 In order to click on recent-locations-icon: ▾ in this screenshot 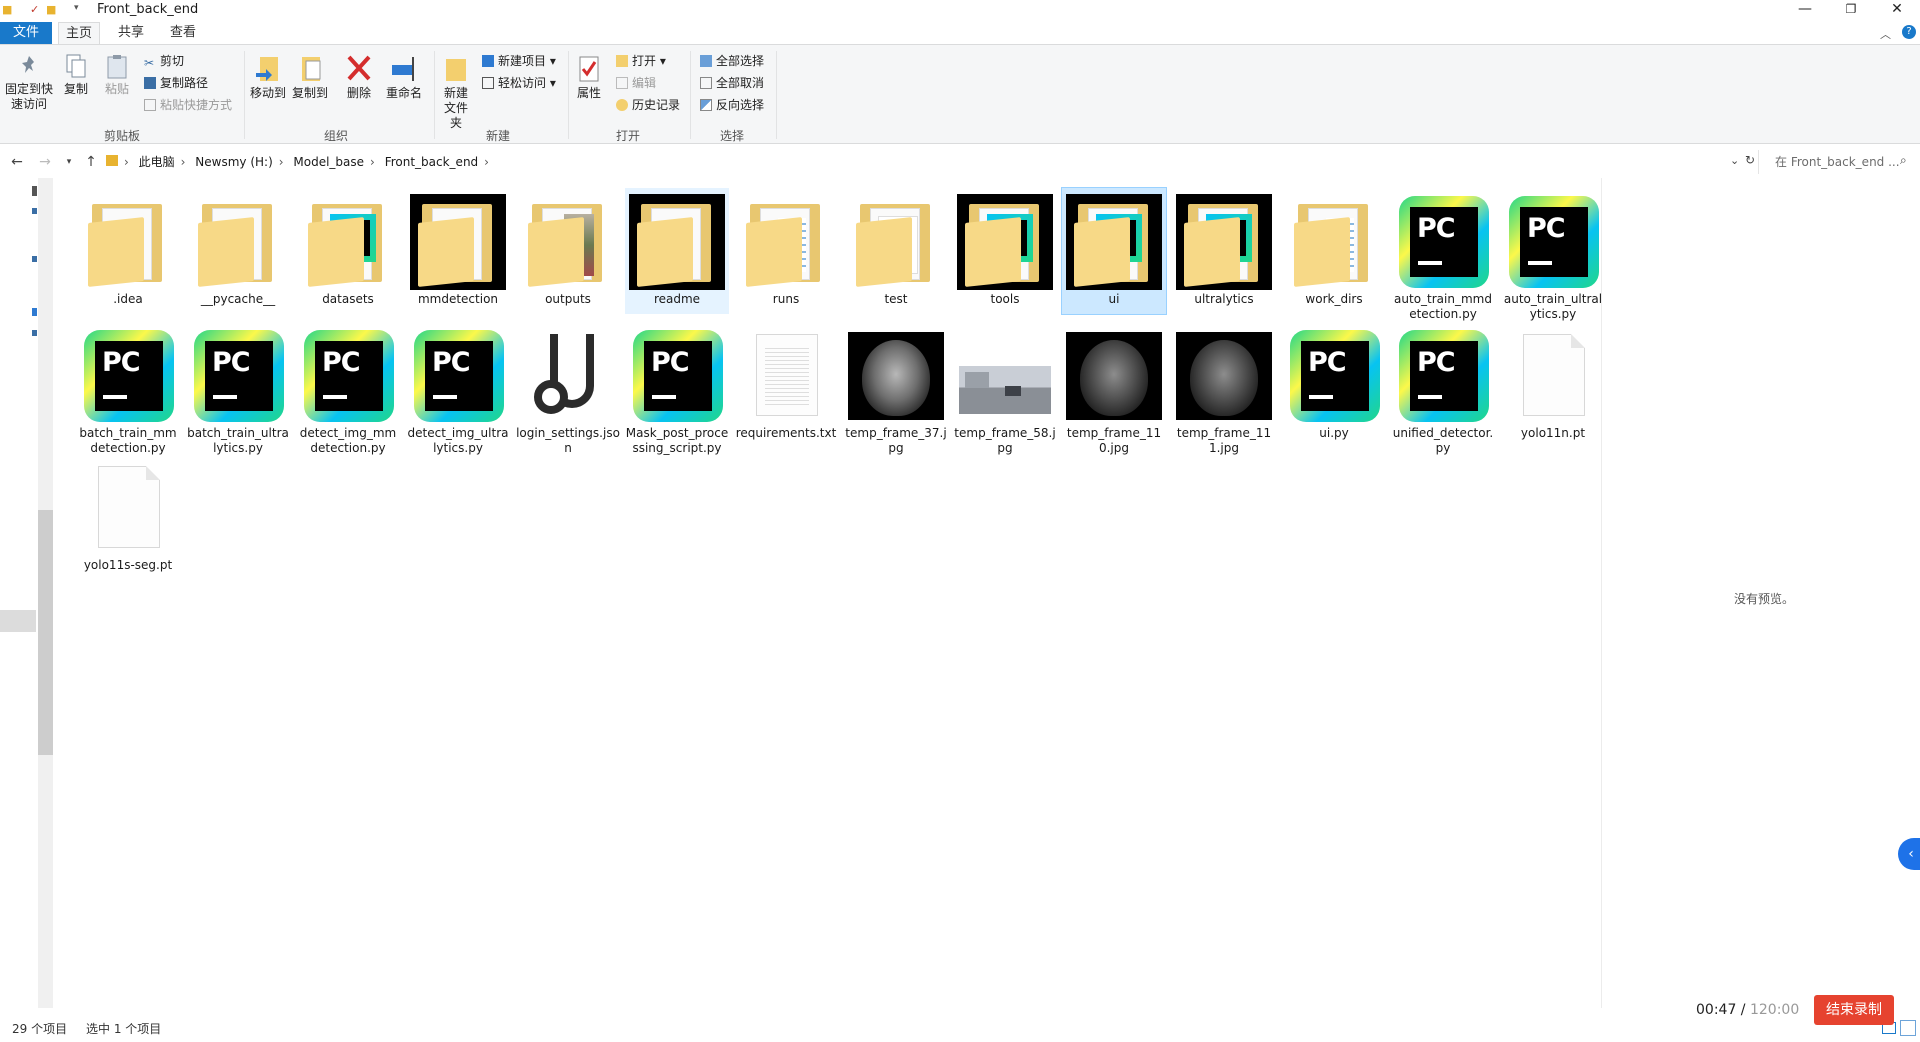, I will do `click(69, 162)`.